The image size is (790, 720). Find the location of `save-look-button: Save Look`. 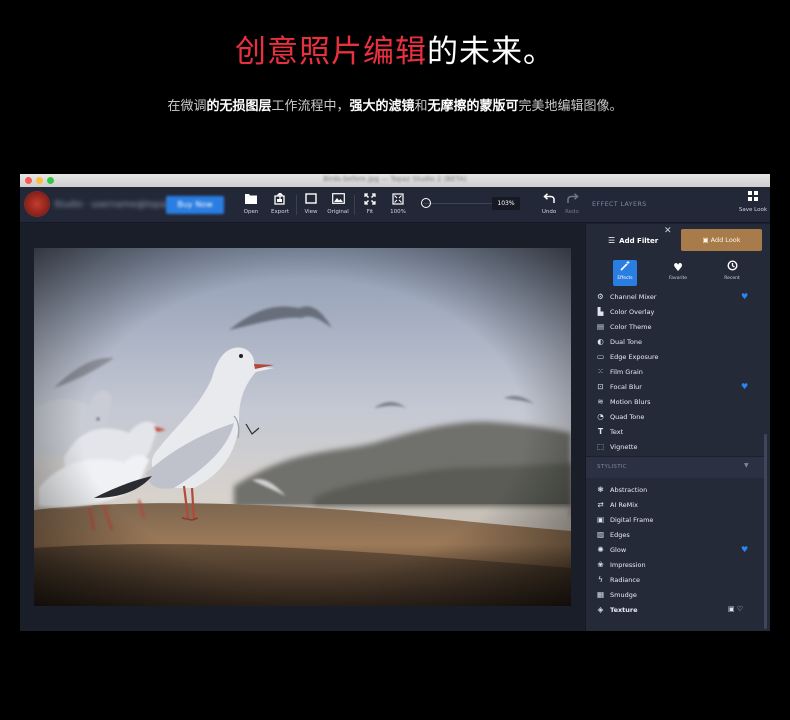

save-look-button: Save Look is located at coordinates (753, 202).